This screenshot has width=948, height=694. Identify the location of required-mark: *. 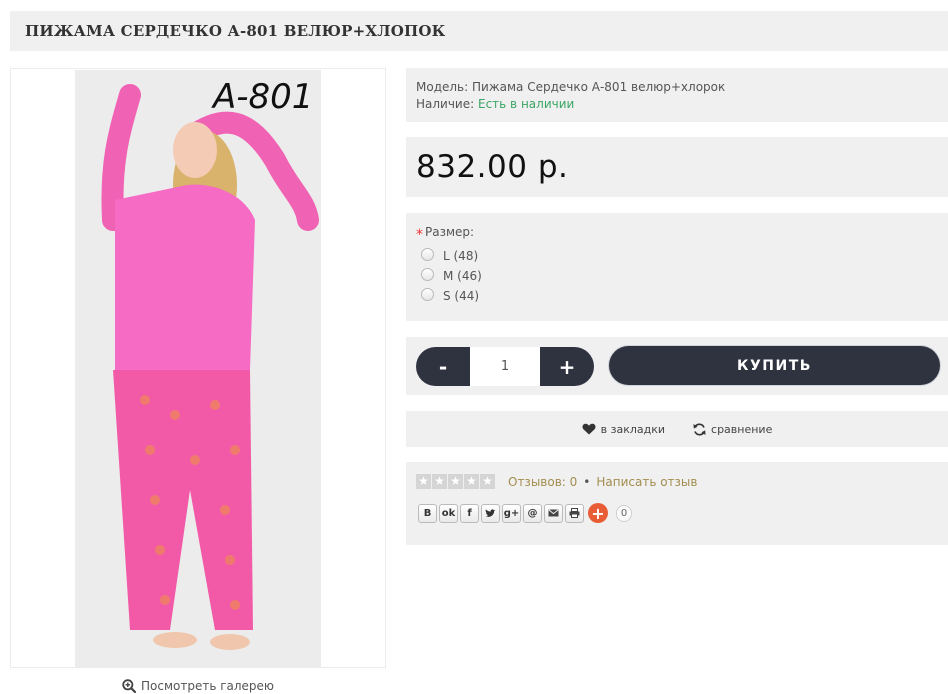
(419, 235).